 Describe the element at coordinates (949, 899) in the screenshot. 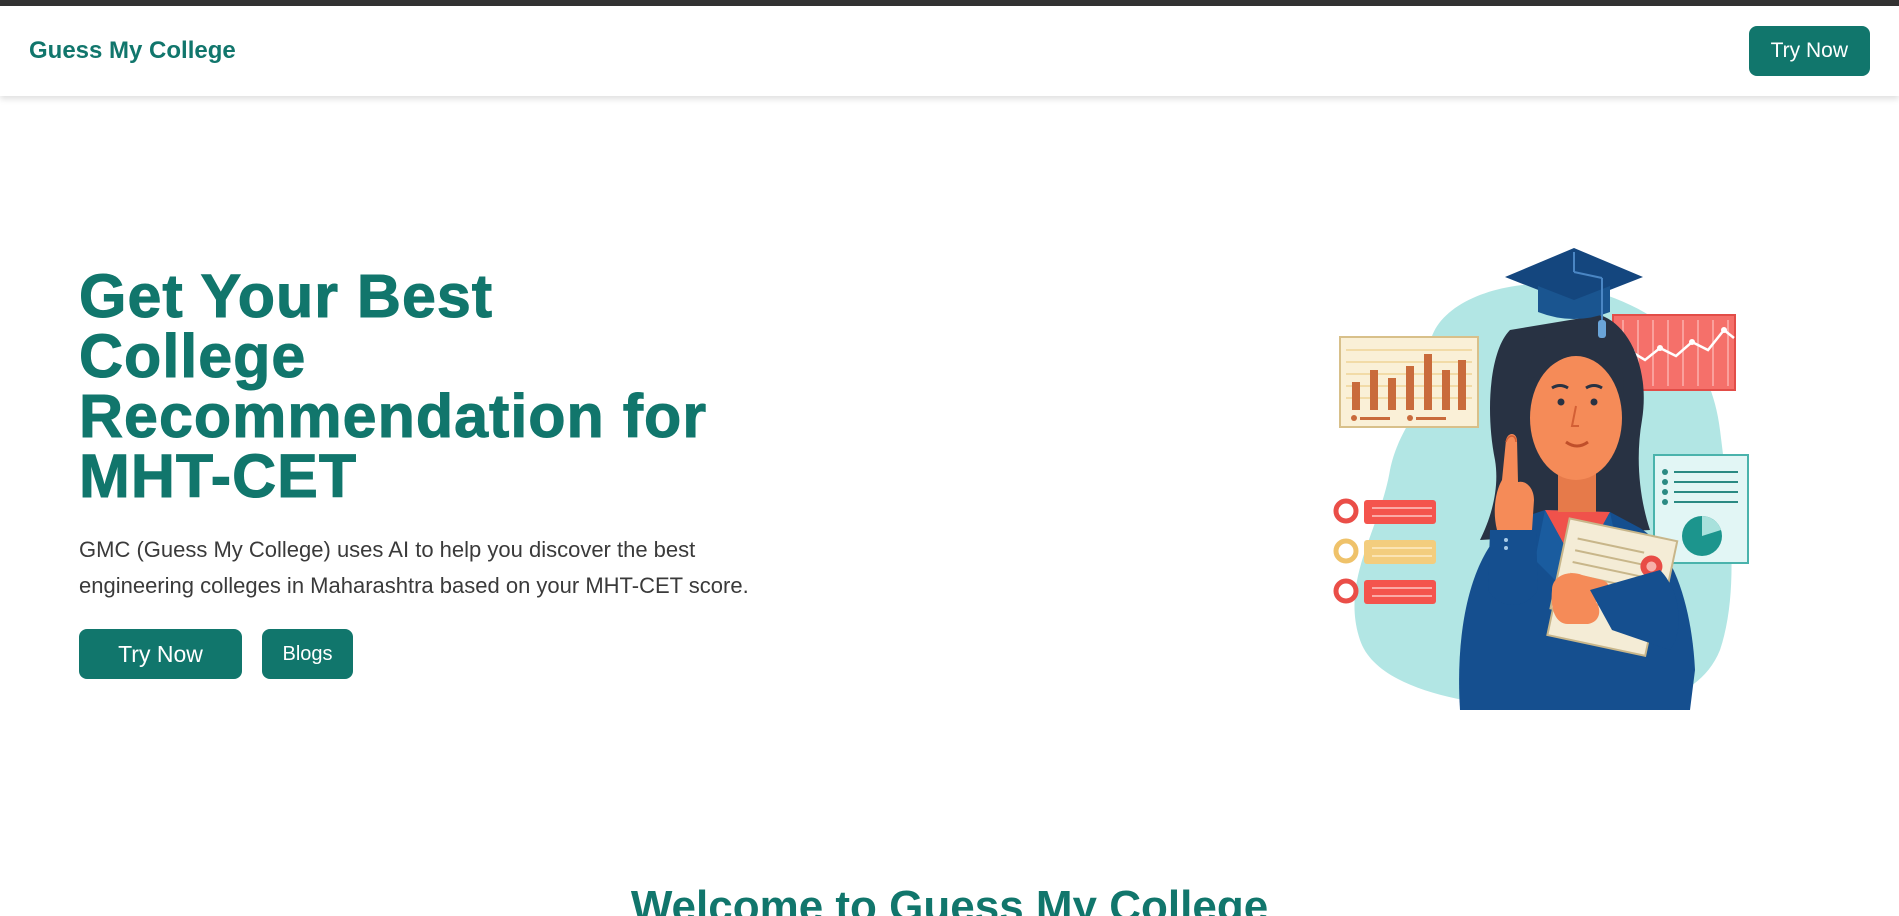

I see `welcome-section-title: Welcome to Guess My College` at that location.